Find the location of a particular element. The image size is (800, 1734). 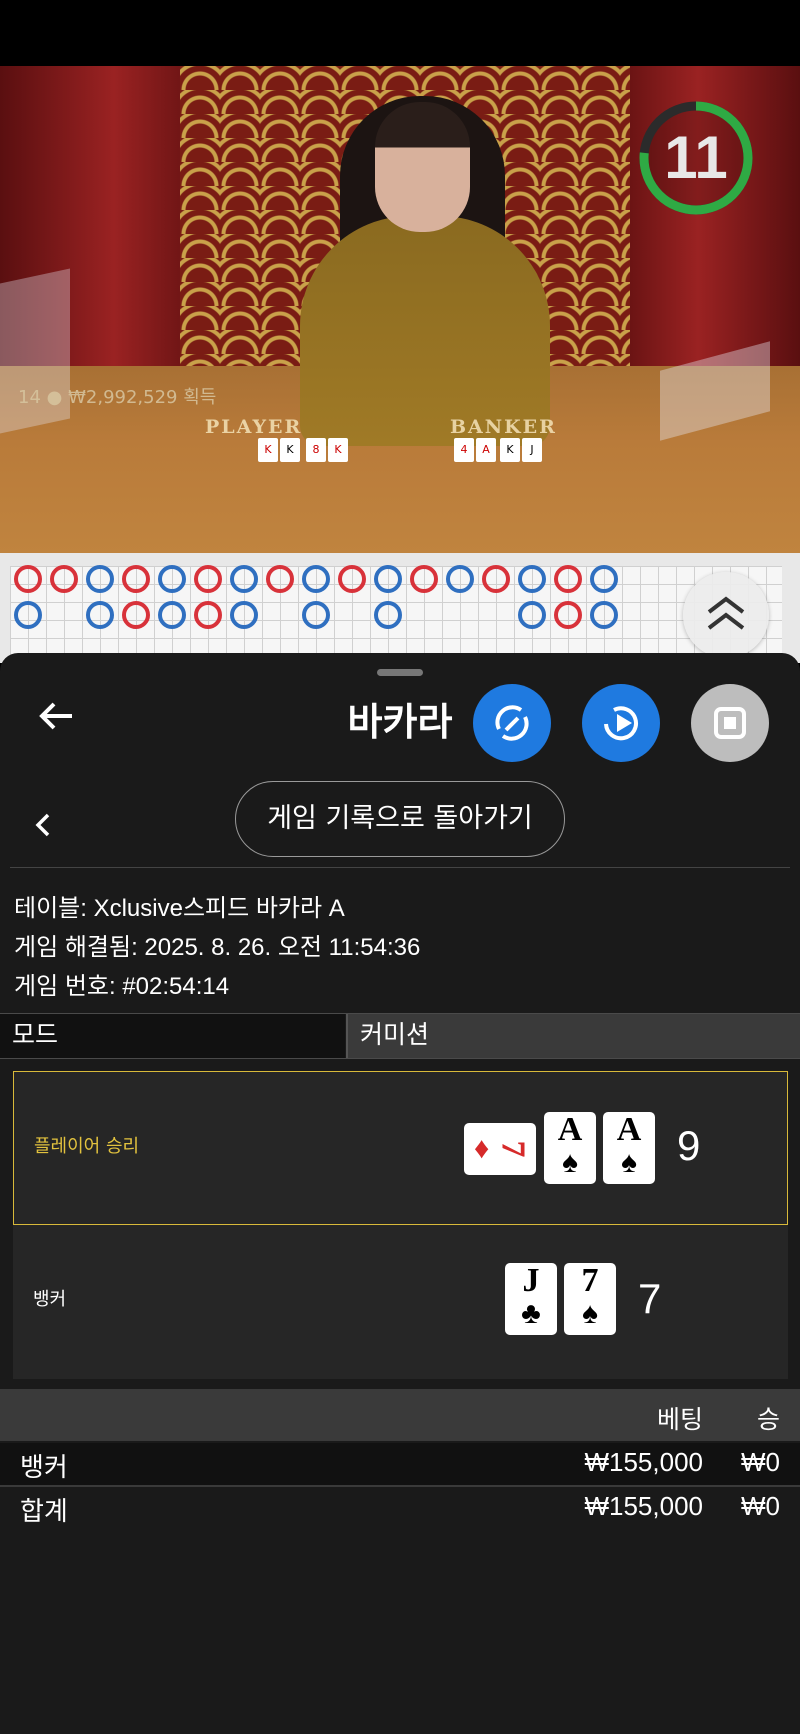

table-row: 합계 ₩155,000 ₩0 is located at coordinates (400, 1508).